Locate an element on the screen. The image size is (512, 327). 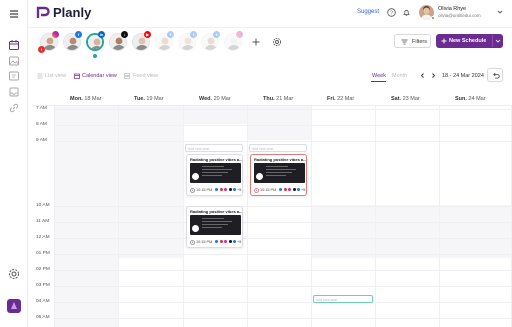
tab-week: Week is located at coordinates (379, 76).